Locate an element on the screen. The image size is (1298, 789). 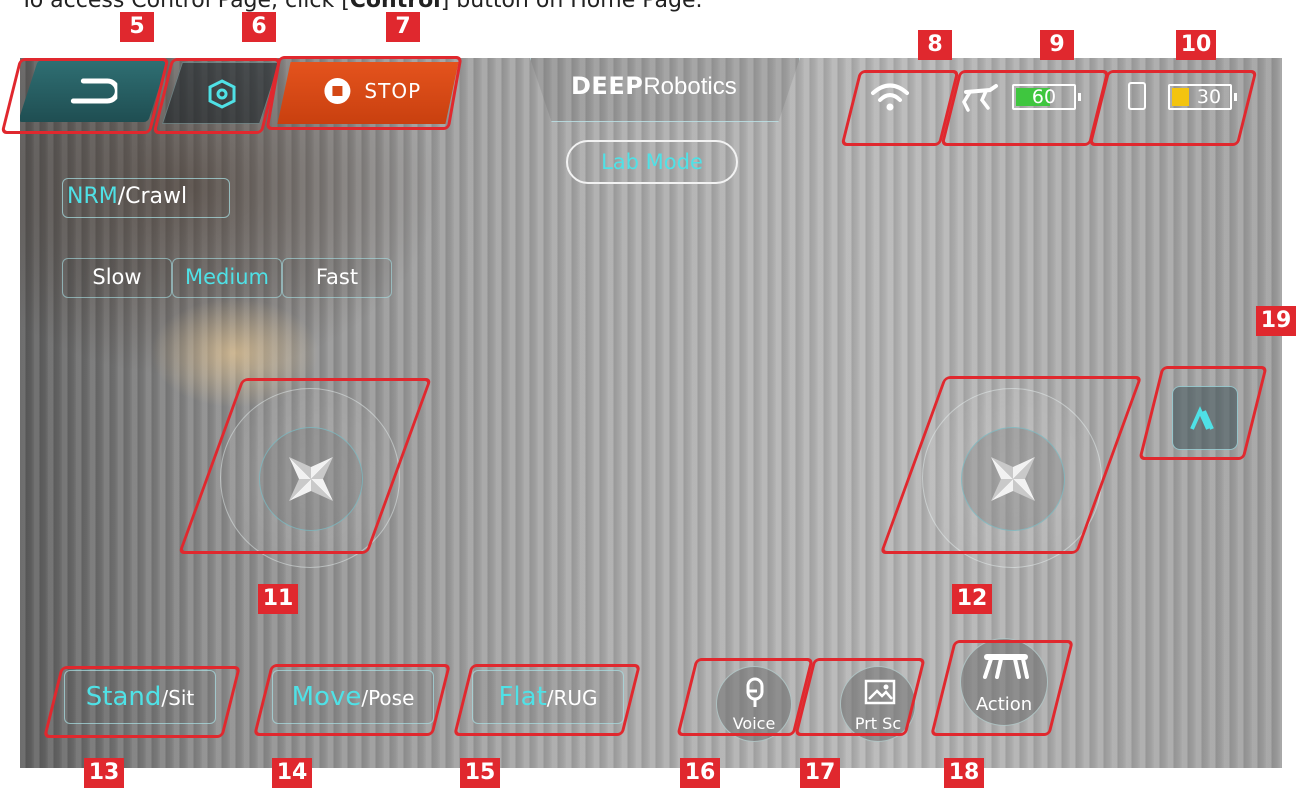
caption-suffix: ] button on Home Page. is located at coordinates (571, 6).